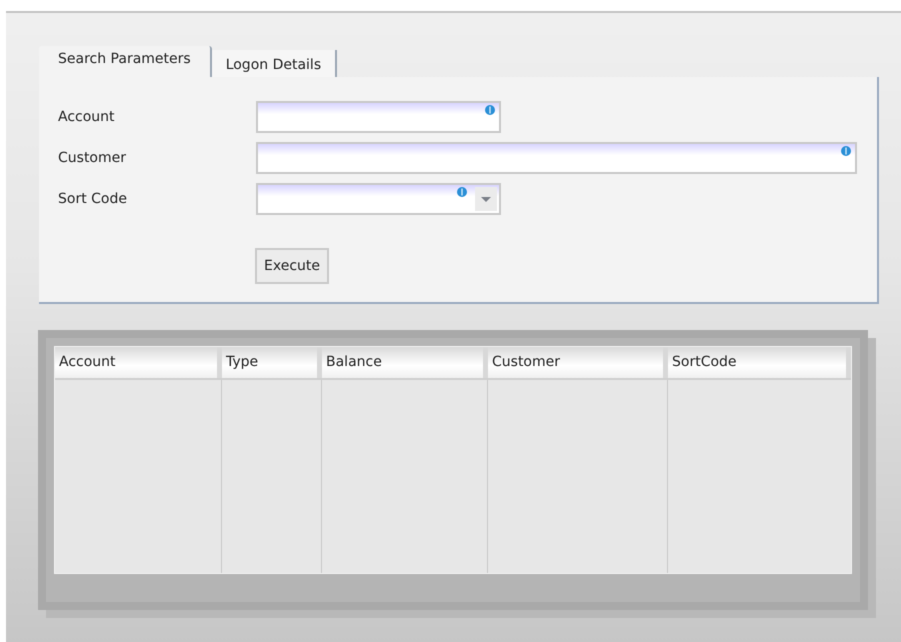 Image resolution: width=901 pixels, height=642 pixels. What do you see at coordinates (524, 362) in the screenshot?
I see `column-header: Customer` at bounding box center [524, 362].